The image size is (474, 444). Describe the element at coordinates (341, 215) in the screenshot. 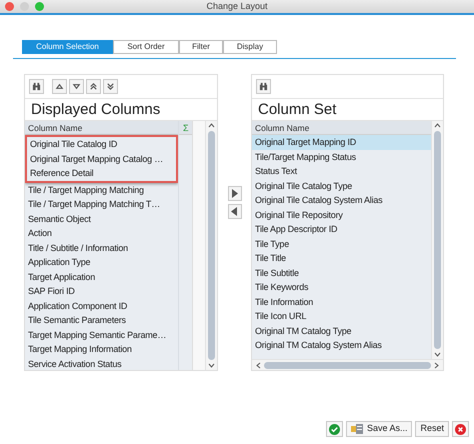

I see `column-name-cell: Original Tile Repository` at that location.